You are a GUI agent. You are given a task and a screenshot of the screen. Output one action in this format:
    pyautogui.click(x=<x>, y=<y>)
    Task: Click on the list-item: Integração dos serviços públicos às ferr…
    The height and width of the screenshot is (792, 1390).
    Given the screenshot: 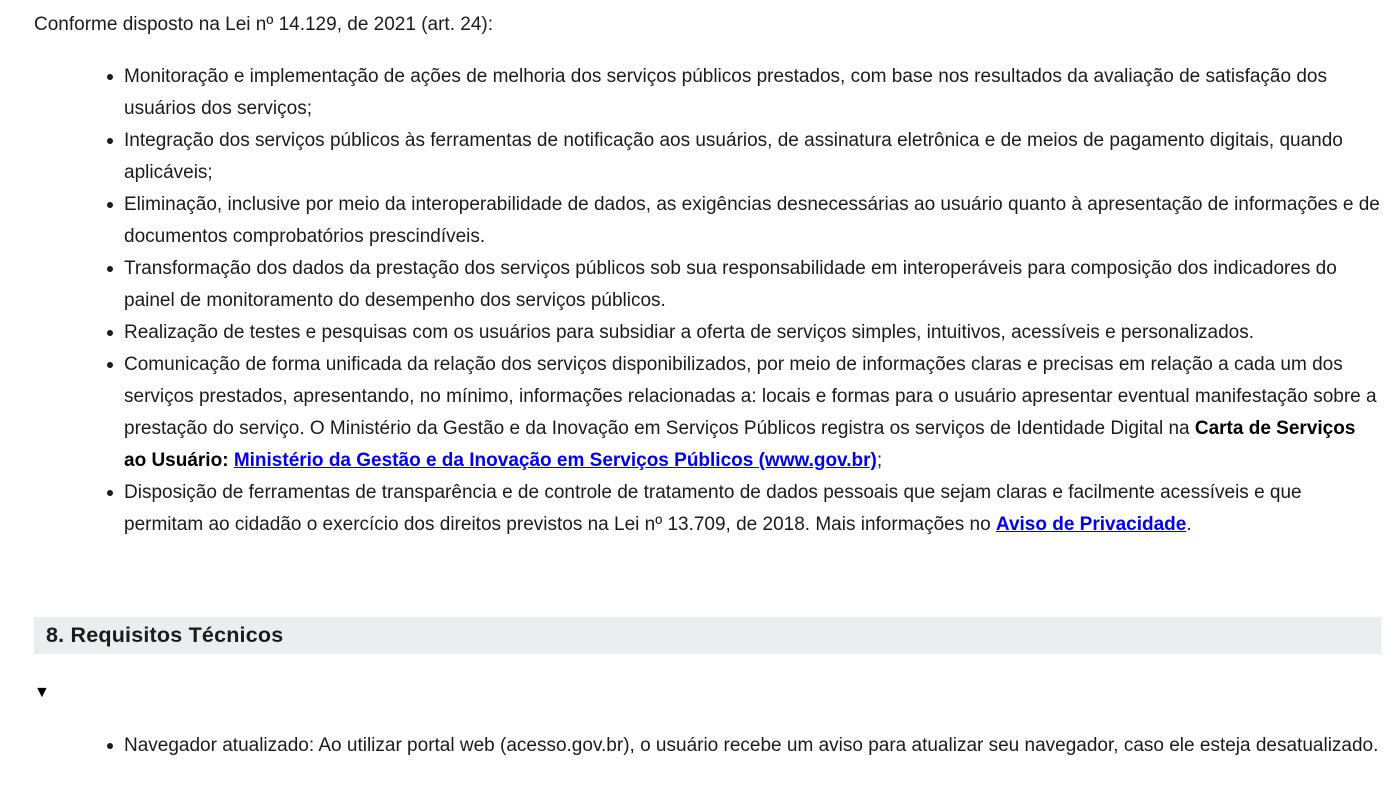 What is the action you would take?
    pyautogui.click(x=744, y=157)
    